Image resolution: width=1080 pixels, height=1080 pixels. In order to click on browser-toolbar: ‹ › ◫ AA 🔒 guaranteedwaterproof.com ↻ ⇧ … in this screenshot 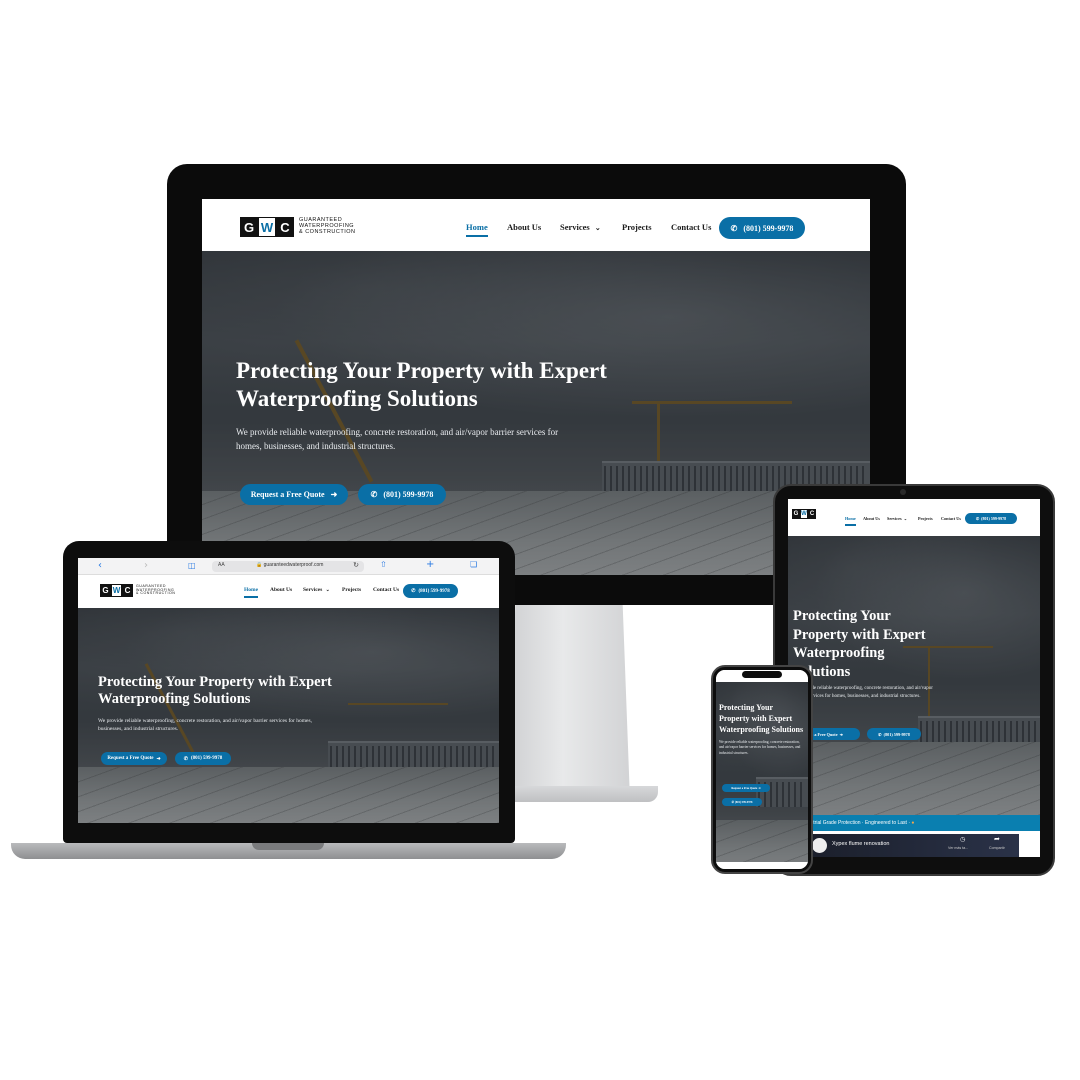, I will do `click(288, 566)`.